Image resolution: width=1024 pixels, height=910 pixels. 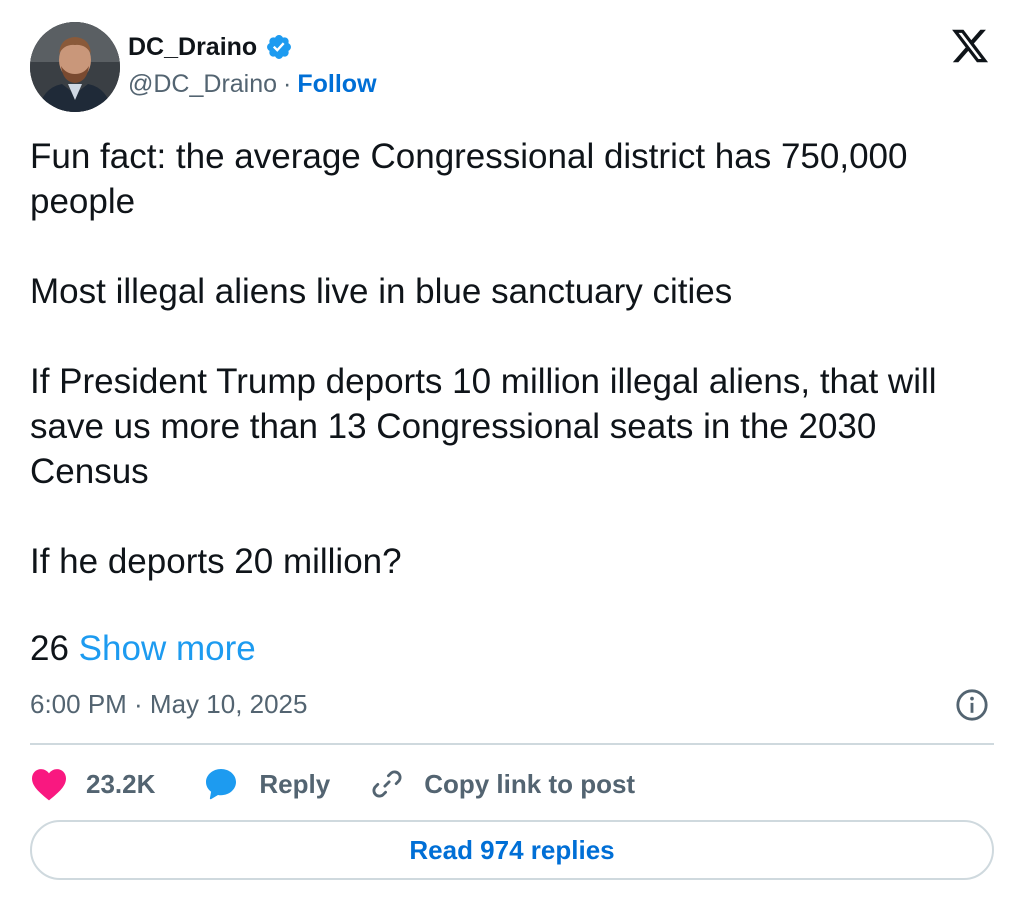 I want to click on reply-button: Reply, so click(x=266, y=784).